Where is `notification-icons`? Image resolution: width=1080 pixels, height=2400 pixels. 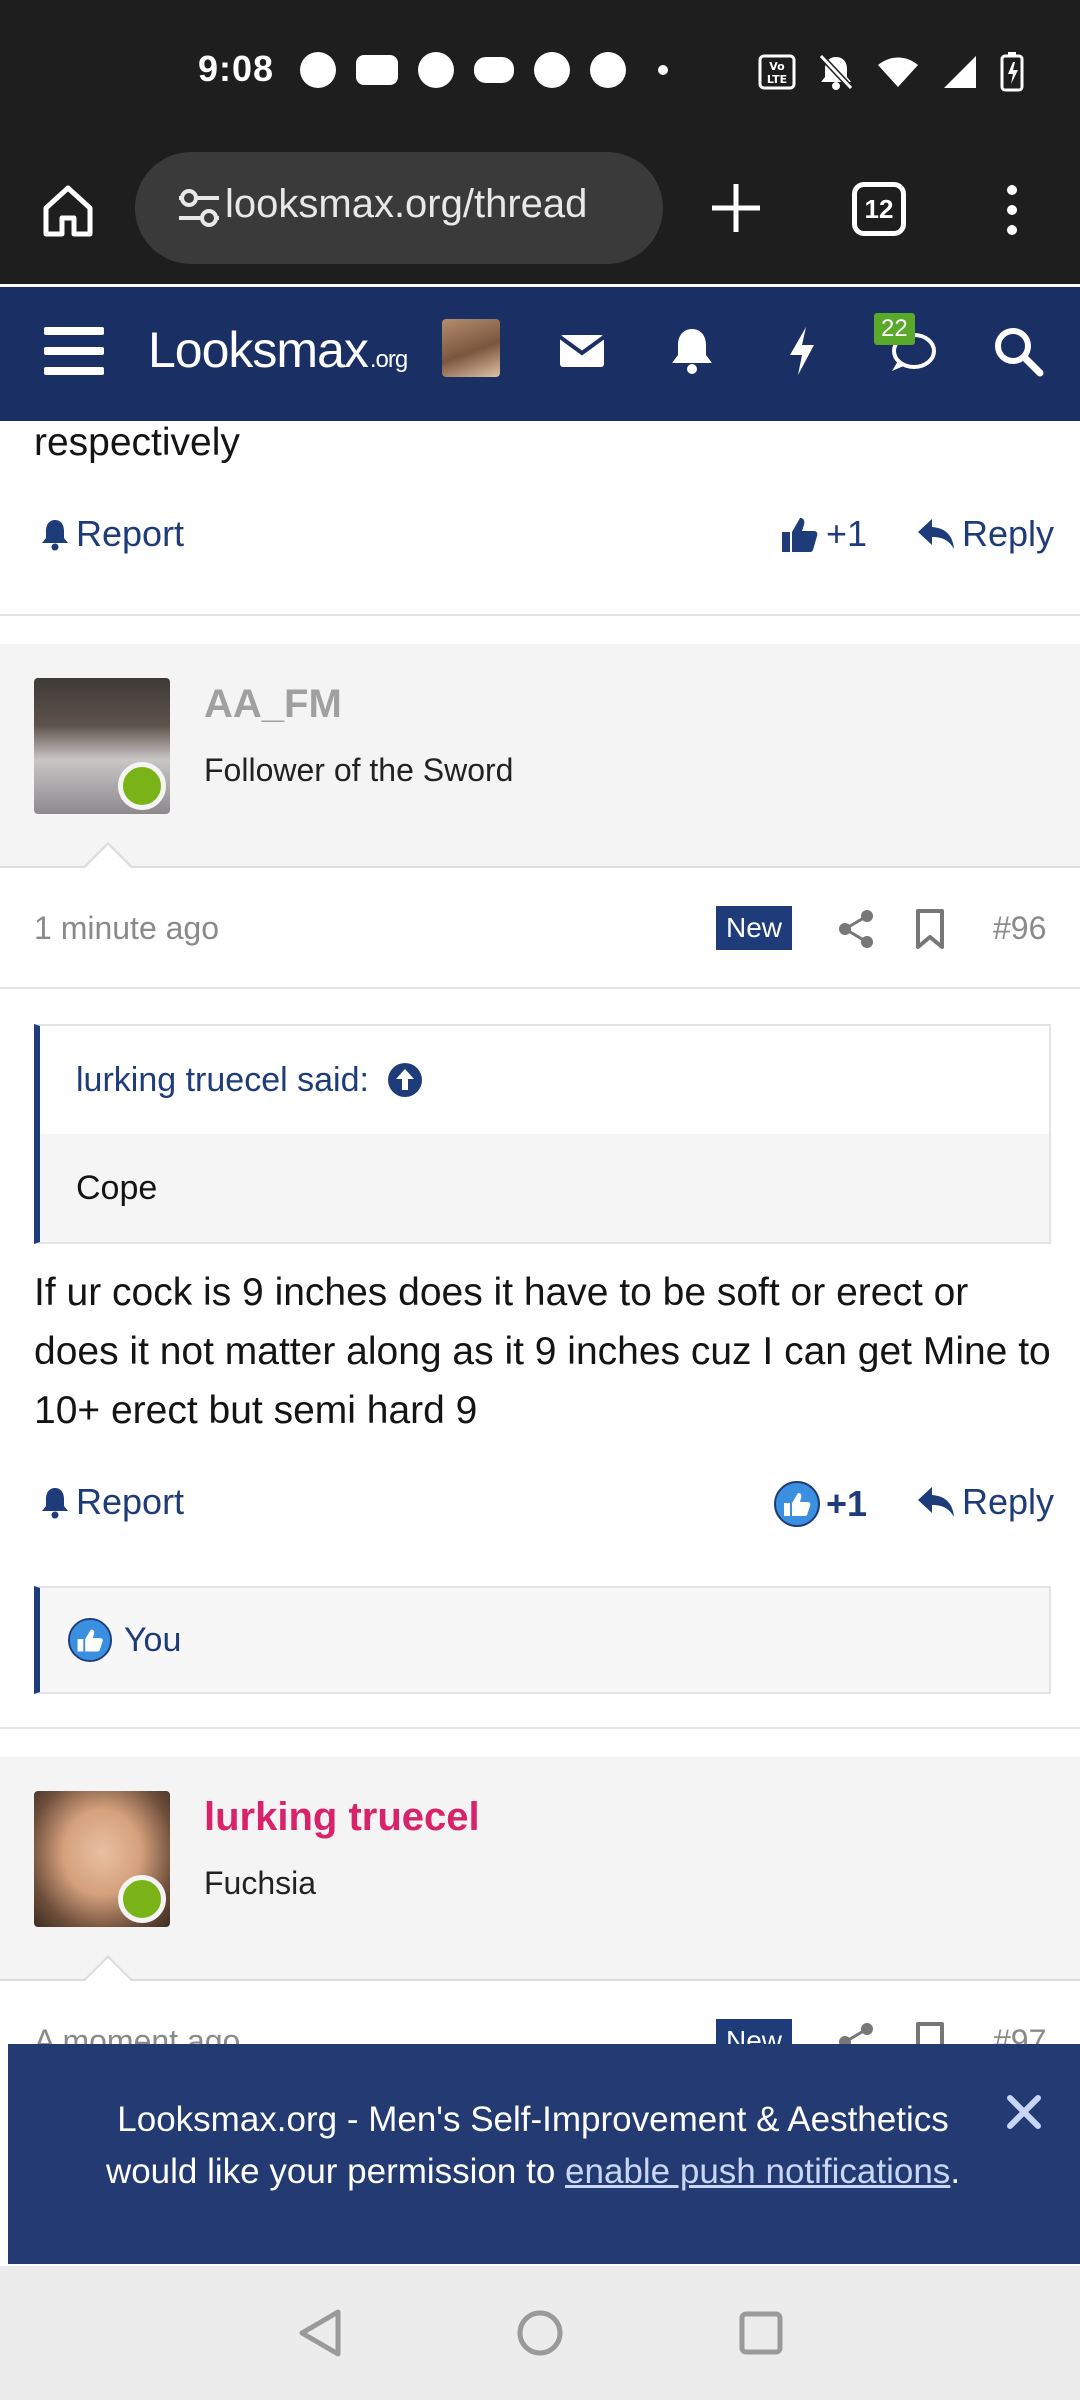 notification-icons is located at coordinates (484, 70).